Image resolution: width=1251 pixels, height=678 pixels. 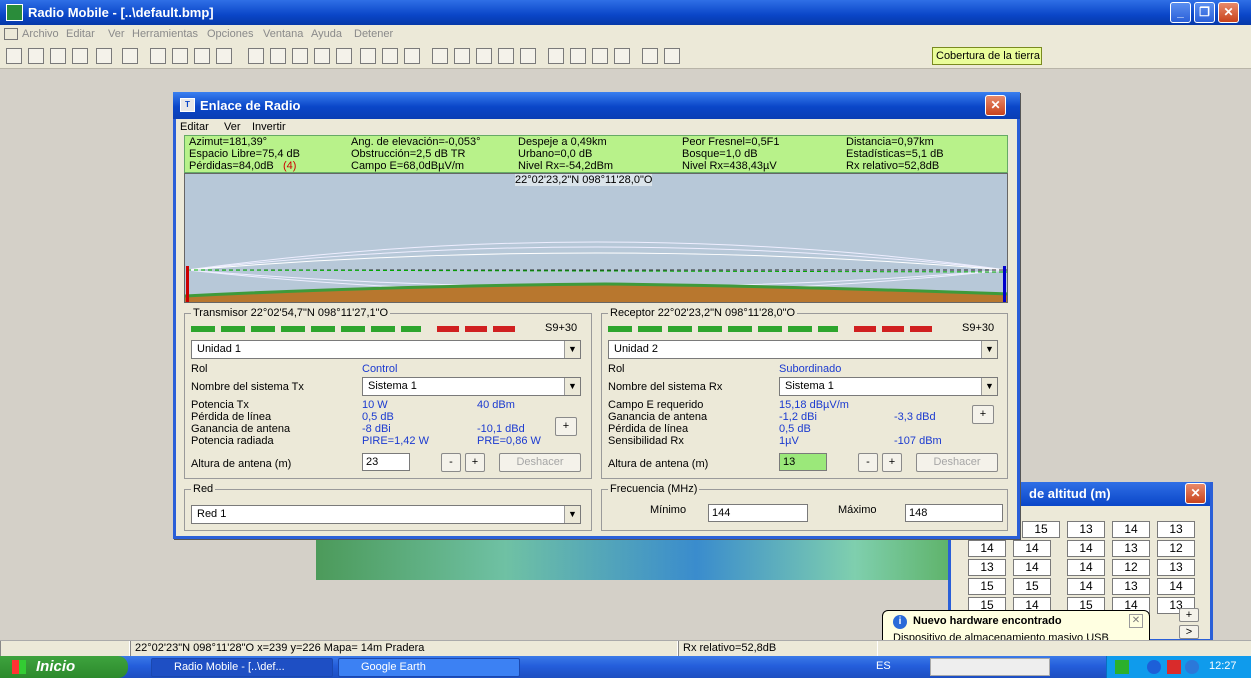 What do you see at coordinates (475, 462) in the screenshot?
I see `tx-height-plus-button: +` at bounding box center [475, 462].